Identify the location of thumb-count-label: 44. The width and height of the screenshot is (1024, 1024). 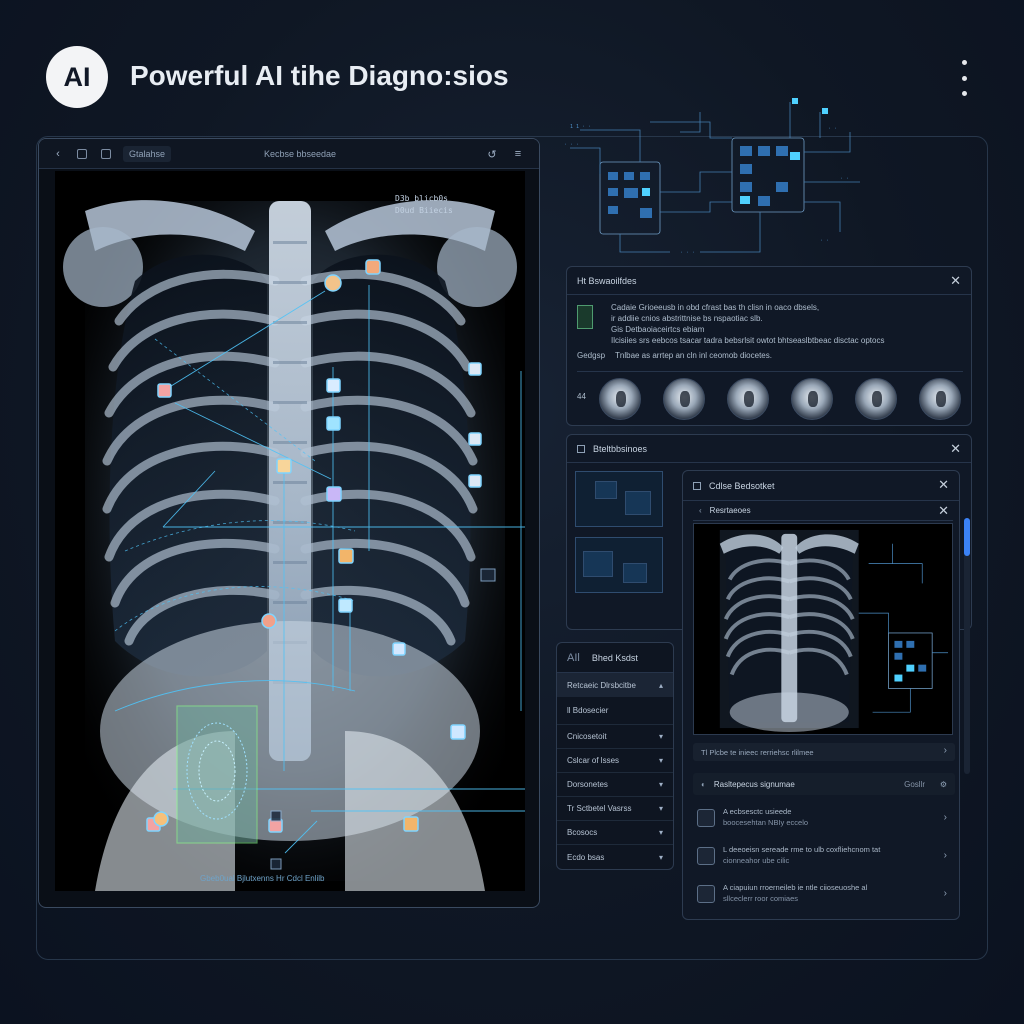
(581, 396).